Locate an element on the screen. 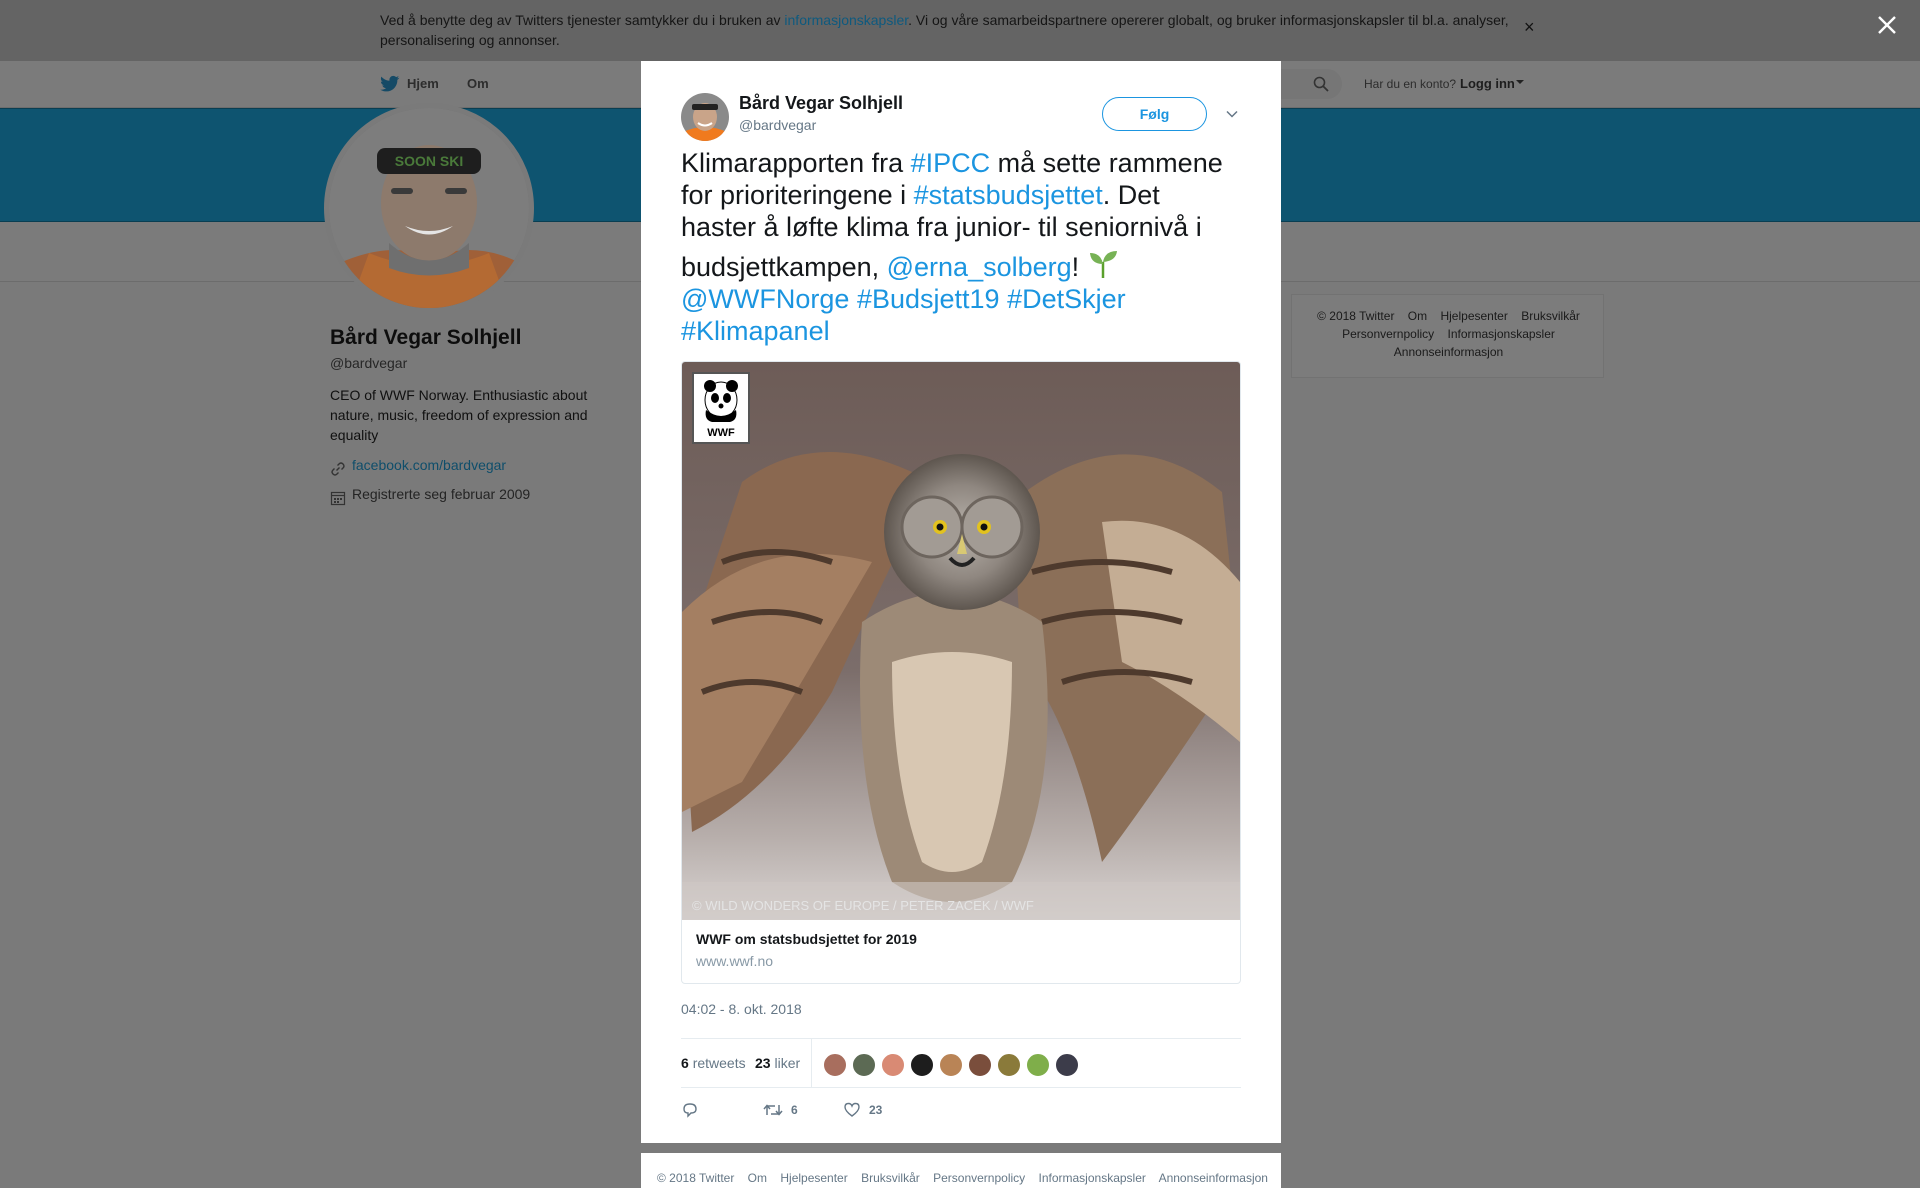 The width and height of the screenshot is (1920, 1188). retweets-stat: 6 retweets is located at coordinates (713, 1063).